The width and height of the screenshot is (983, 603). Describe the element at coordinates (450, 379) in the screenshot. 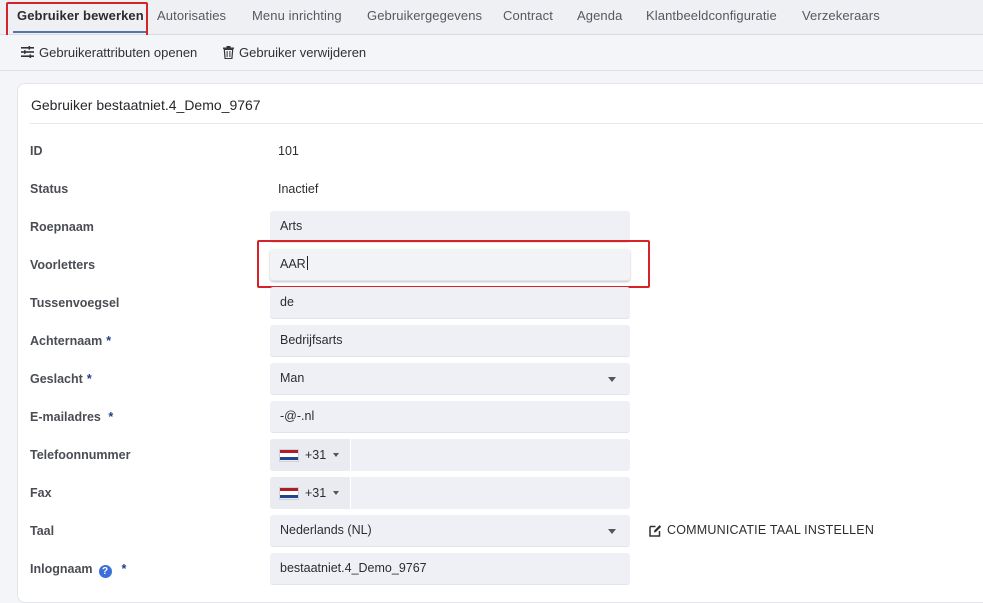

I see `geslacht-select: Man` at that location.